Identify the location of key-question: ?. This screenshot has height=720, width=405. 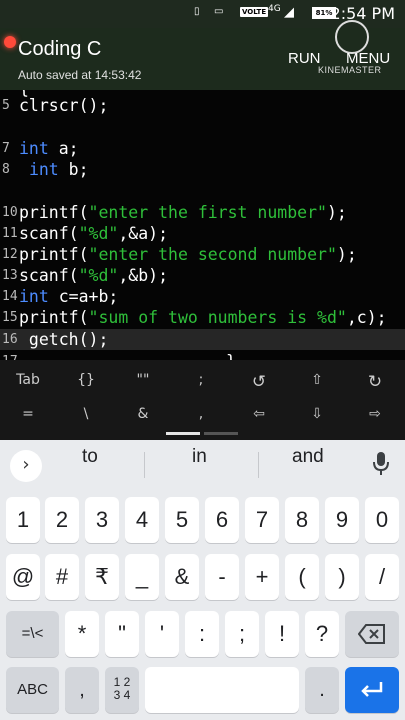
(322, 634).